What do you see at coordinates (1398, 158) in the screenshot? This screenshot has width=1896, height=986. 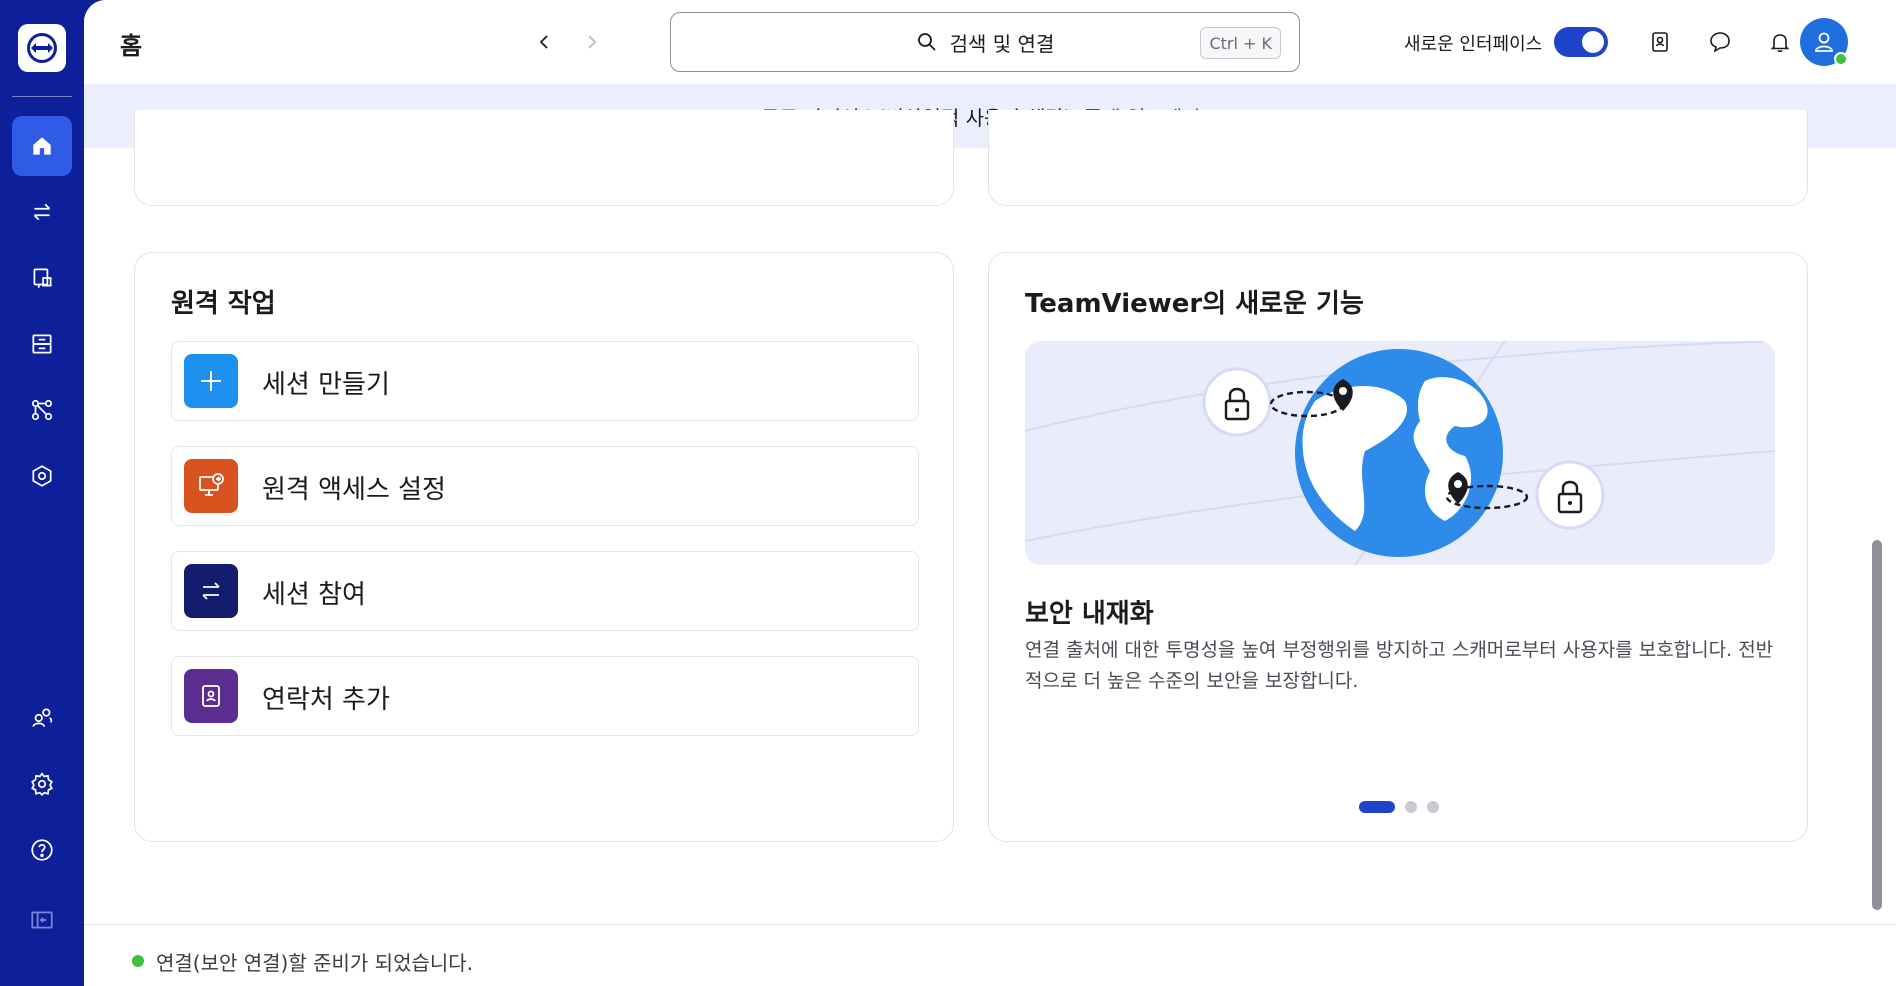 I see `card-top-right` at bounding box center [1398, 158].